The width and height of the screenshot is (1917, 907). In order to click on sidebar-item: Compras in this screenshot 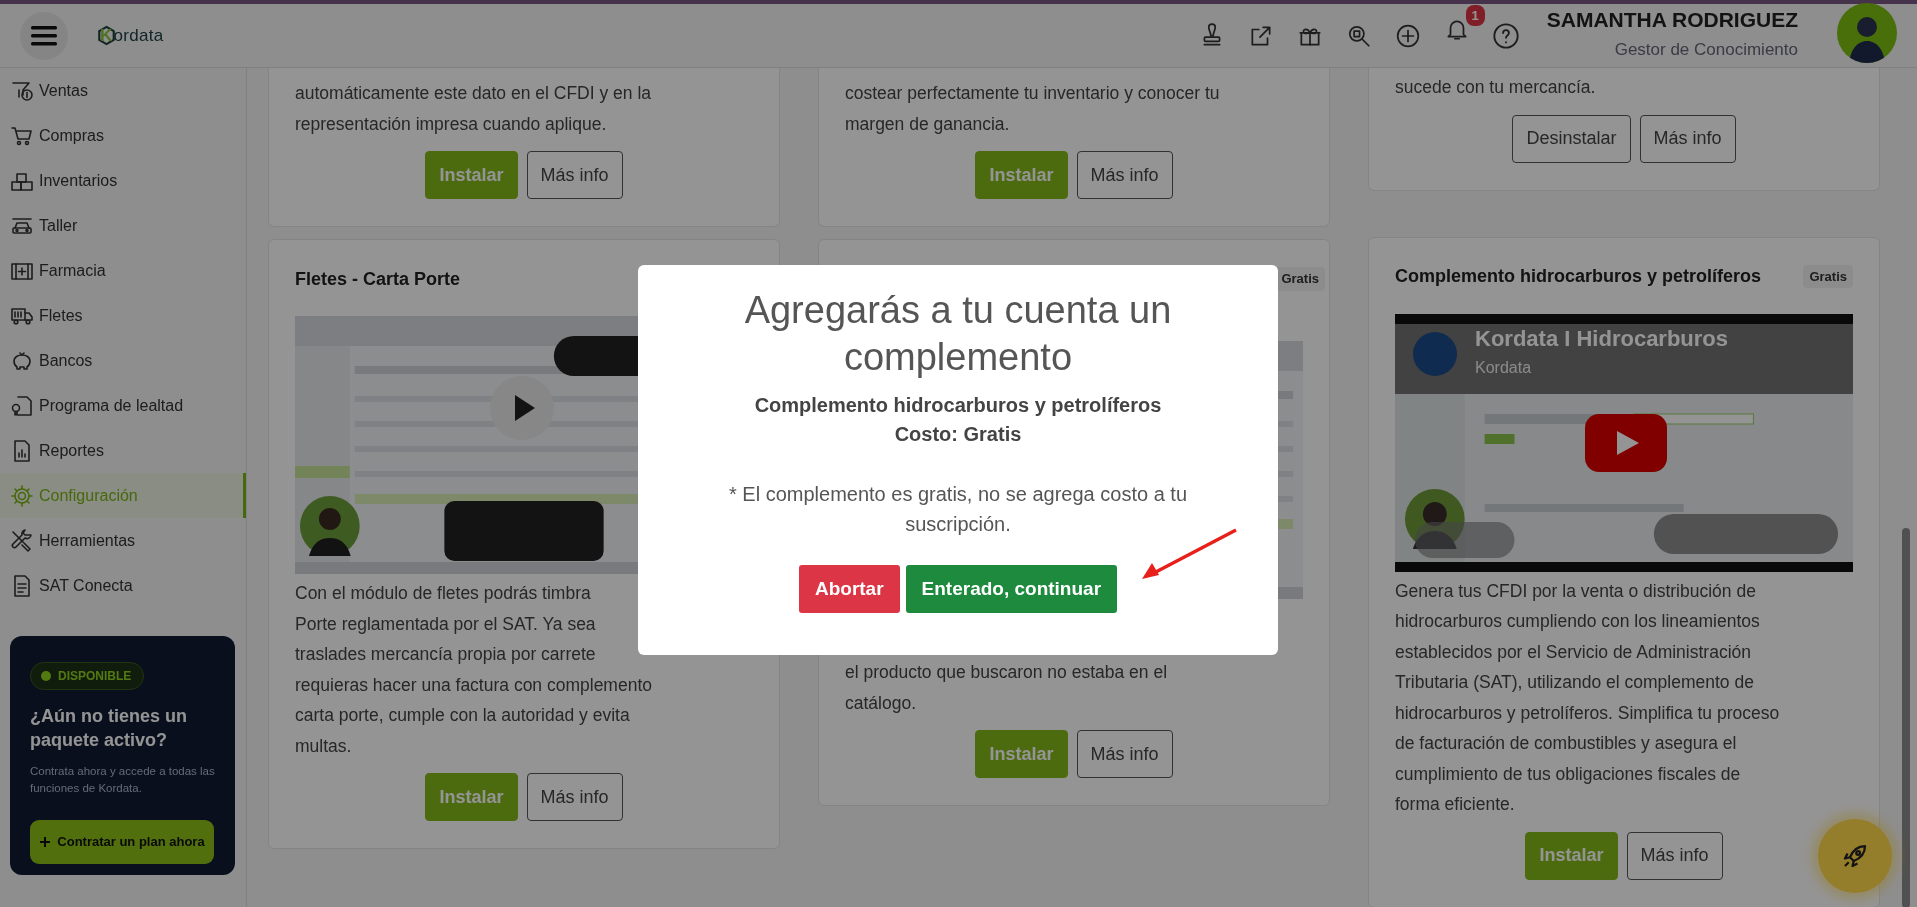, I will do `click(123, 135)`.